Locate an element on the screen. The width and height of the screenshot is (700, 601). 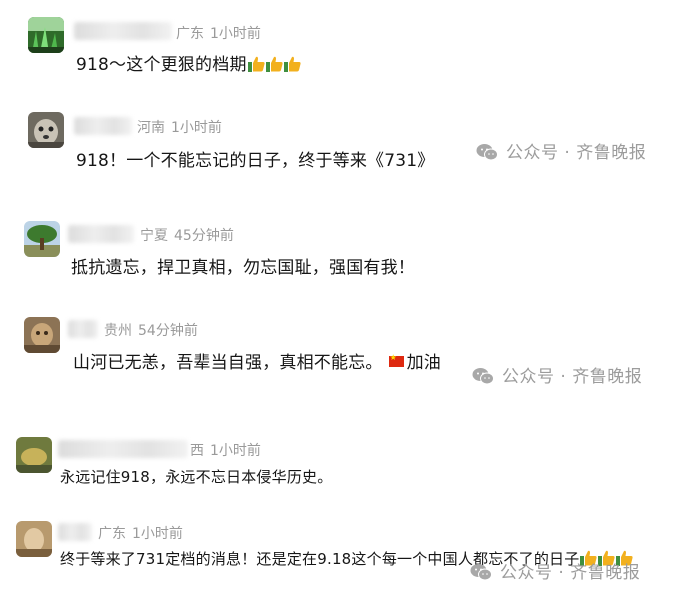
comment-meta: 西 1小时前 is located at coordinates (225, 450).